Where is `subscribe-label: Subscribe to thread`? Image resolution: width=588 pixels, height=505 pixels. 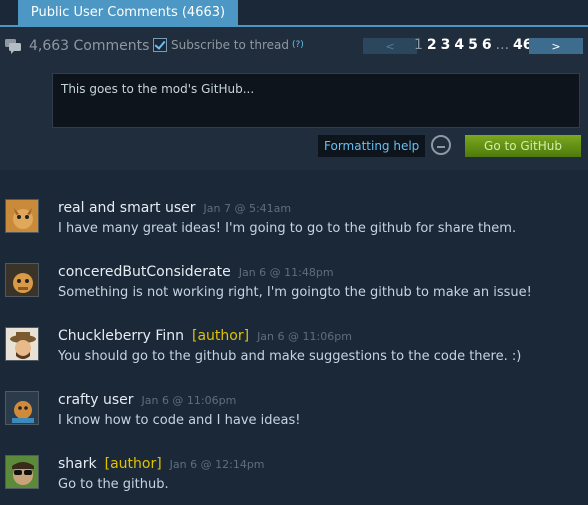 subscribe-label: Subscribe to thread is located at coordinates (230, 45).